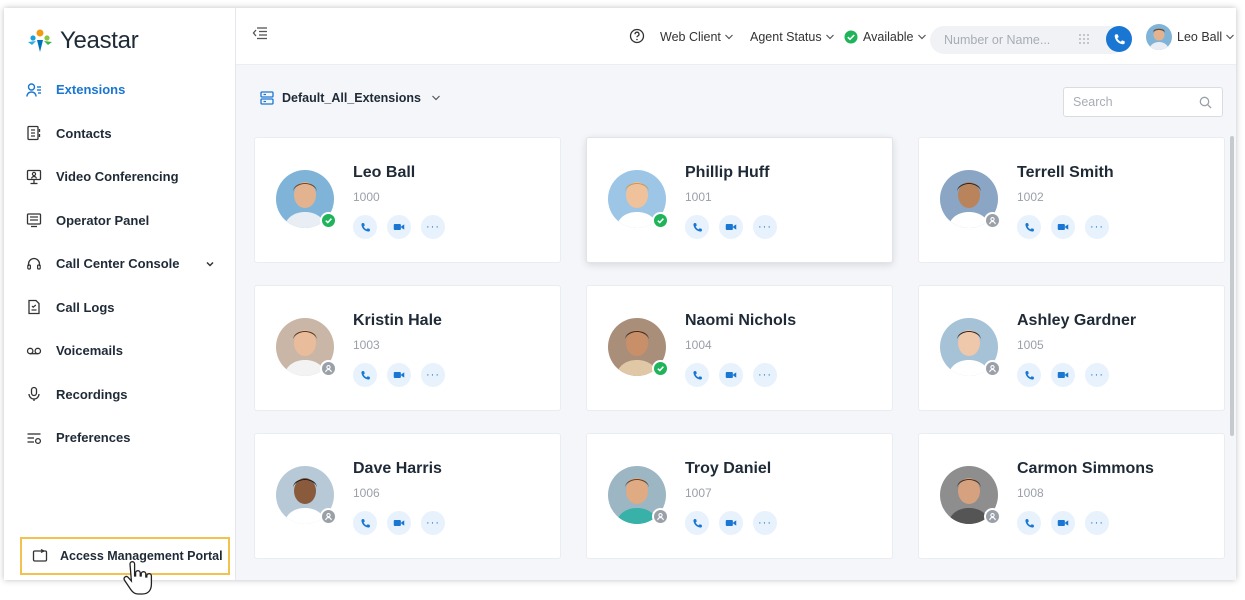 This screenshot has height=600, width=1245. What do you see at coordinates (384, 172) in the screenshot?
I see `extension-name: Leo Ball` at bounding box center [384, 172].